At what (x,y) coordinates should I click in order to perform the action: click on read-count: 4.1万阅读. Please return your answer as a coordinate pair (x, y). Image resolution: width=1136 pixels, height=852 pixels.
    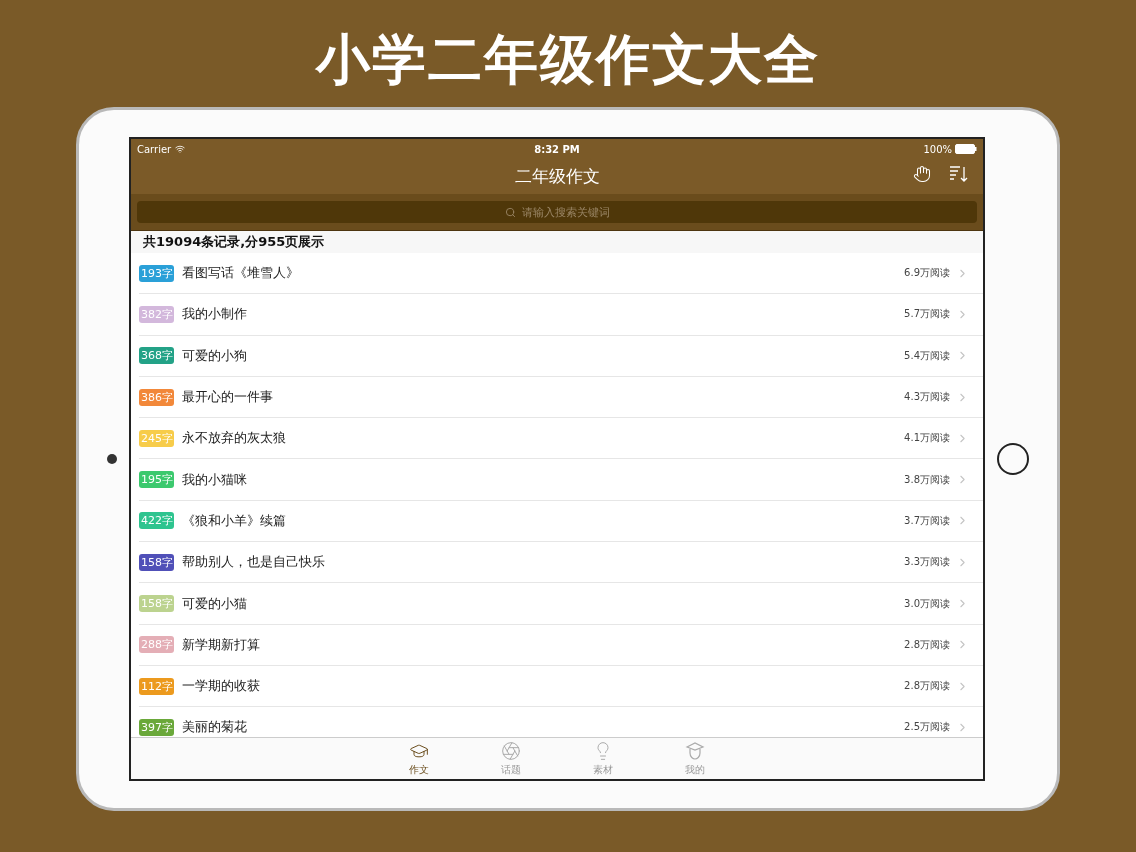
    Looking at the image, I should click on (927, 438).